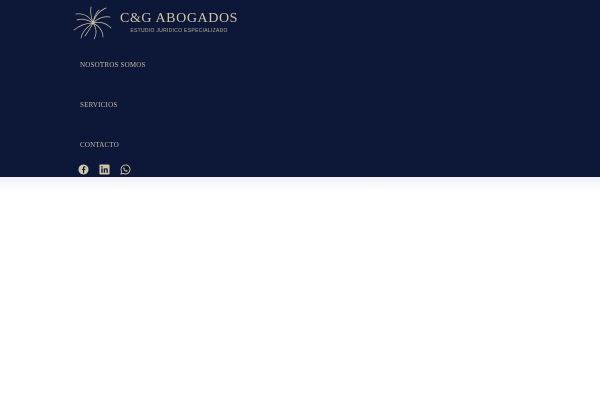 Image resolution: width=600 pixels, height=400 pixels. Describe the element at coordinates (99, 145) in the screenshot. I see `nav-item-contacto: CONTACTO` at that location.